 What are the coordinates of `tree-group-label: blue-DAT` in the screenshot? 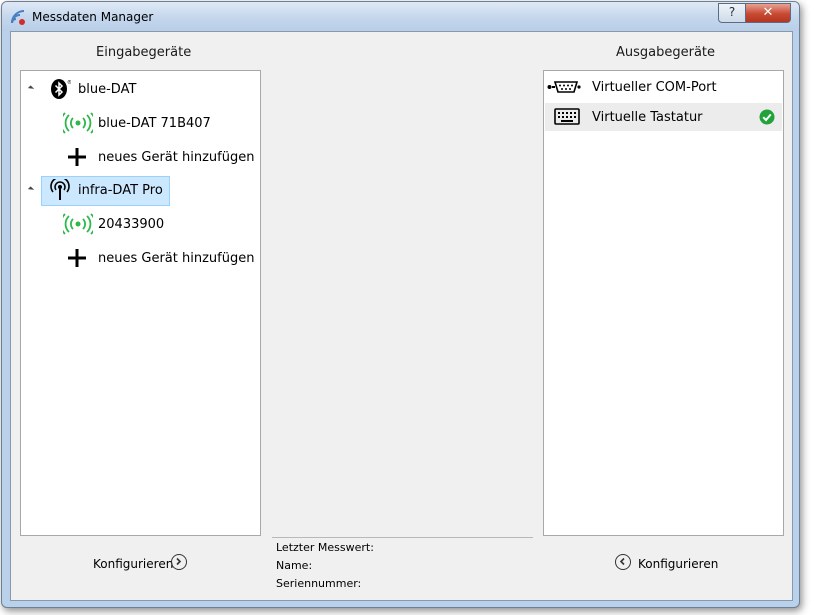 It's located at (107, 89).